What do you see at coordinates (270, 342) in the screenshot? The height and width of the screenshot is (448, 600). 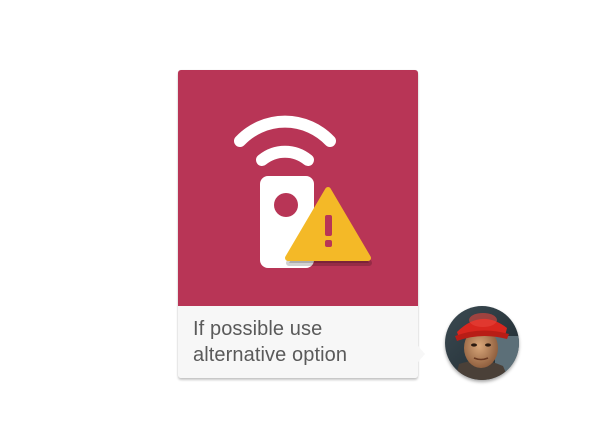 I see `caption-text: If possible use alternative option` at bounding box center [270, 342].